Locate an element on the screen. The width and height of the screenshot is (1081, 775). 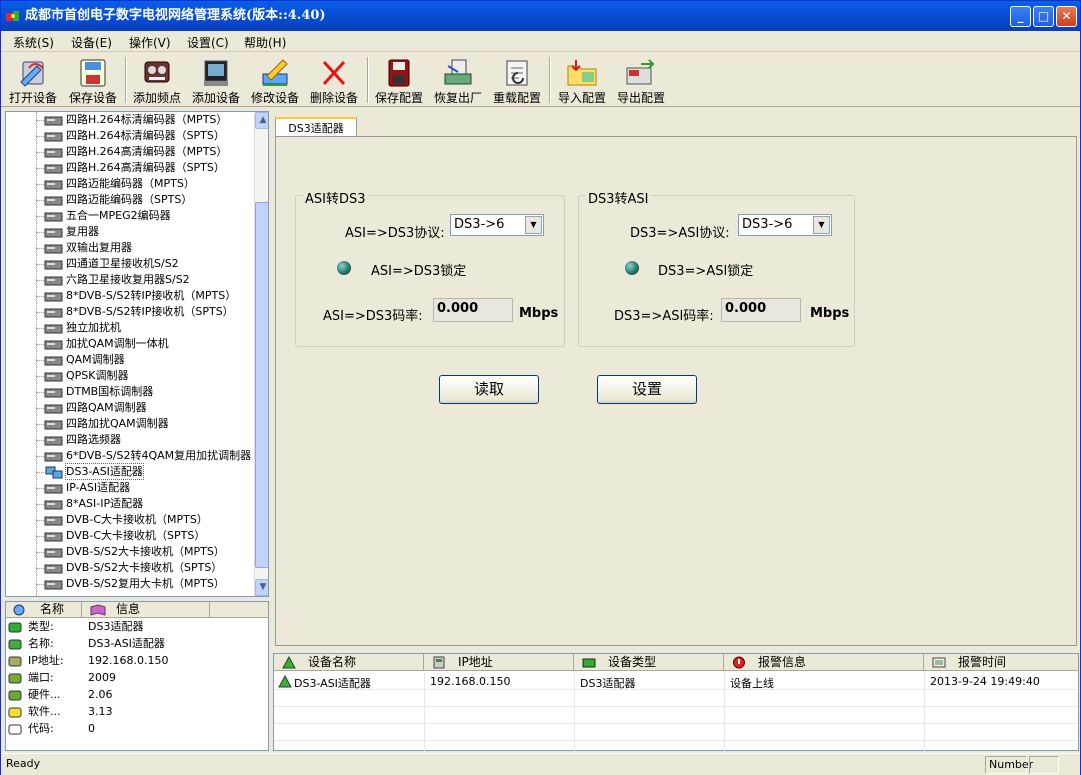
network-device-icon is located at coordinates (54, 472).